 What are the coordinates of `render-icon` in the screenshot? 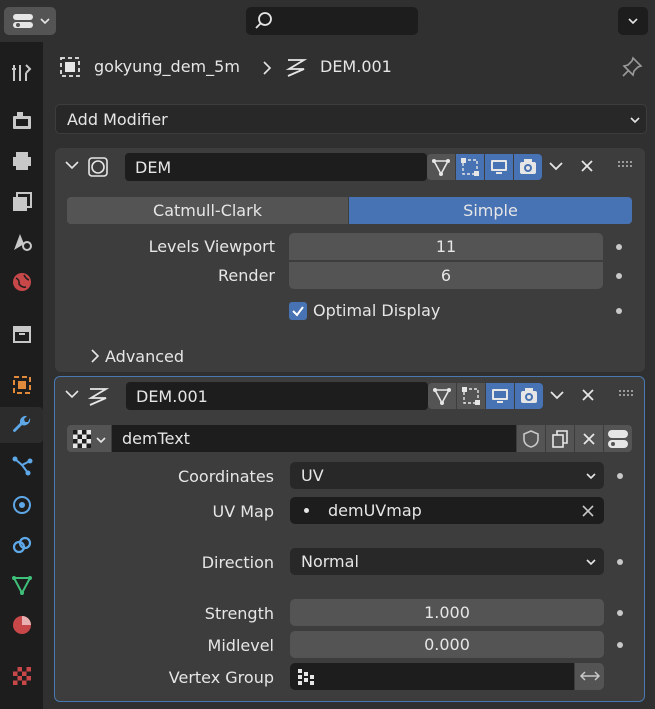 It's located at (21, 120).